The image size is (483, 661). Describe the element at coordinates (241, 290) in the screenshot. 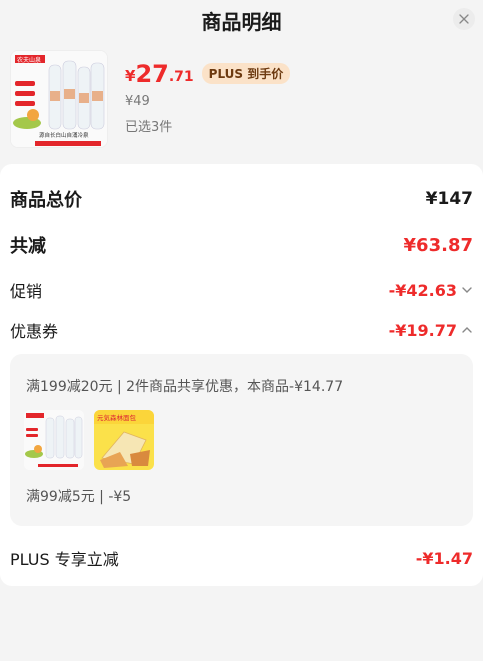

I see `promotion-row: 促销 -¥42.63` at that location.